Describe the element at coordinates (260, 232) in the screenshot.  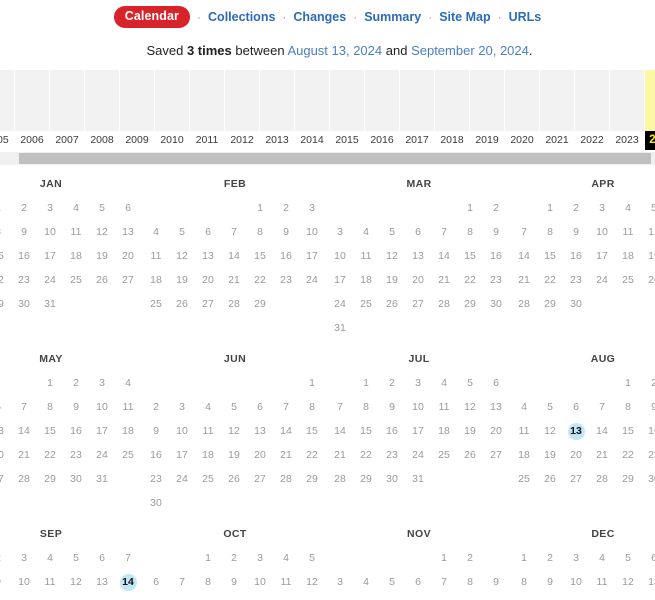
I see `day-cell: 8` at that location.